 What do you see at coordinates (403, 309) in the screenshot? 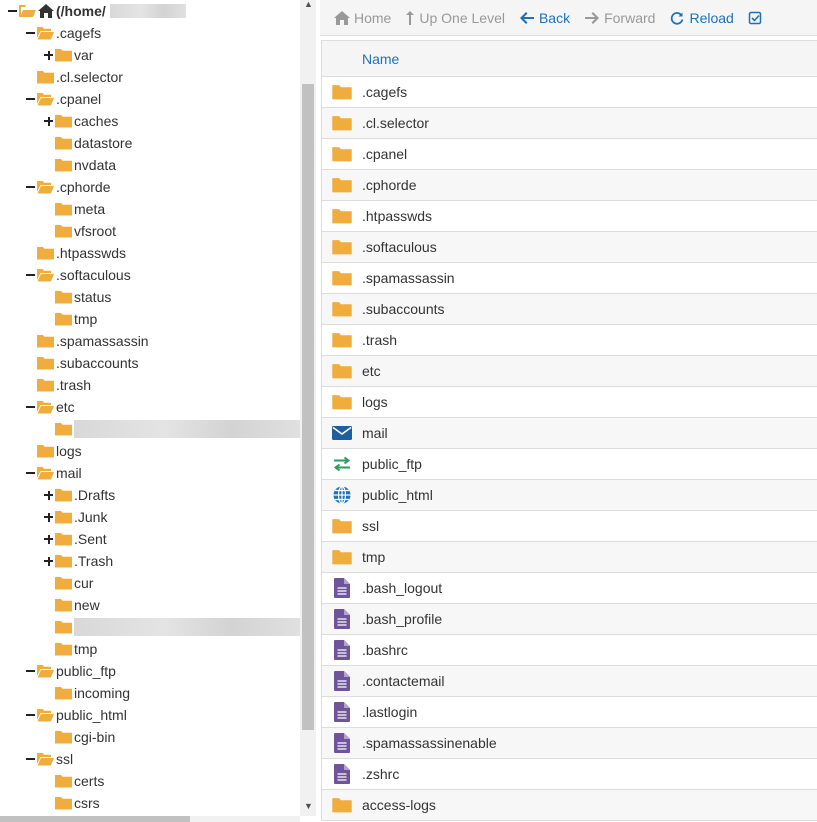
I see `file-name: .subaccounts` at bounding box center [403, 309].